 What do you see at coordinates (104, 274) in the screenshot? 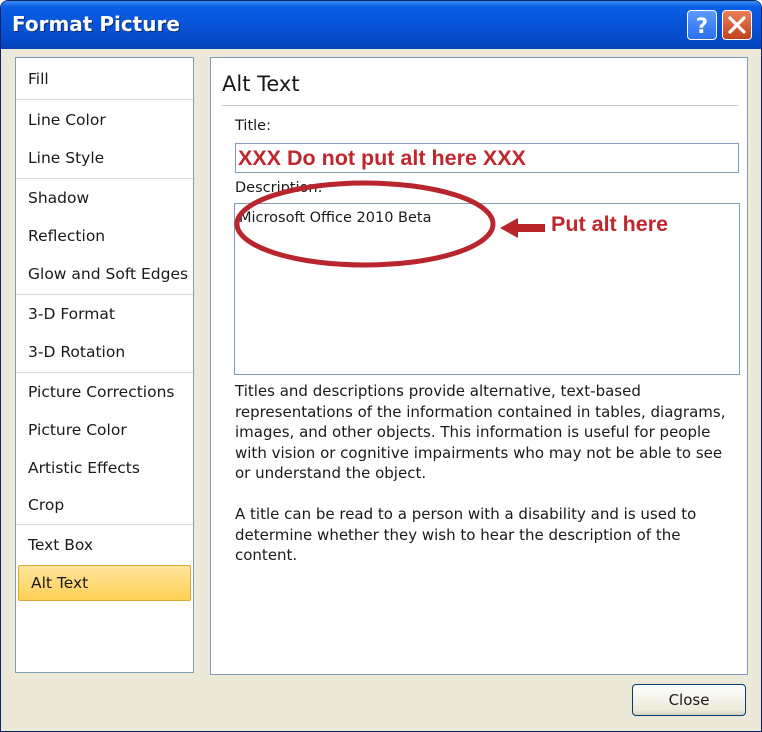
I see `nav-item-glow-soft-edges: Glow and Soft Edges` at bounding box center [104, 274].